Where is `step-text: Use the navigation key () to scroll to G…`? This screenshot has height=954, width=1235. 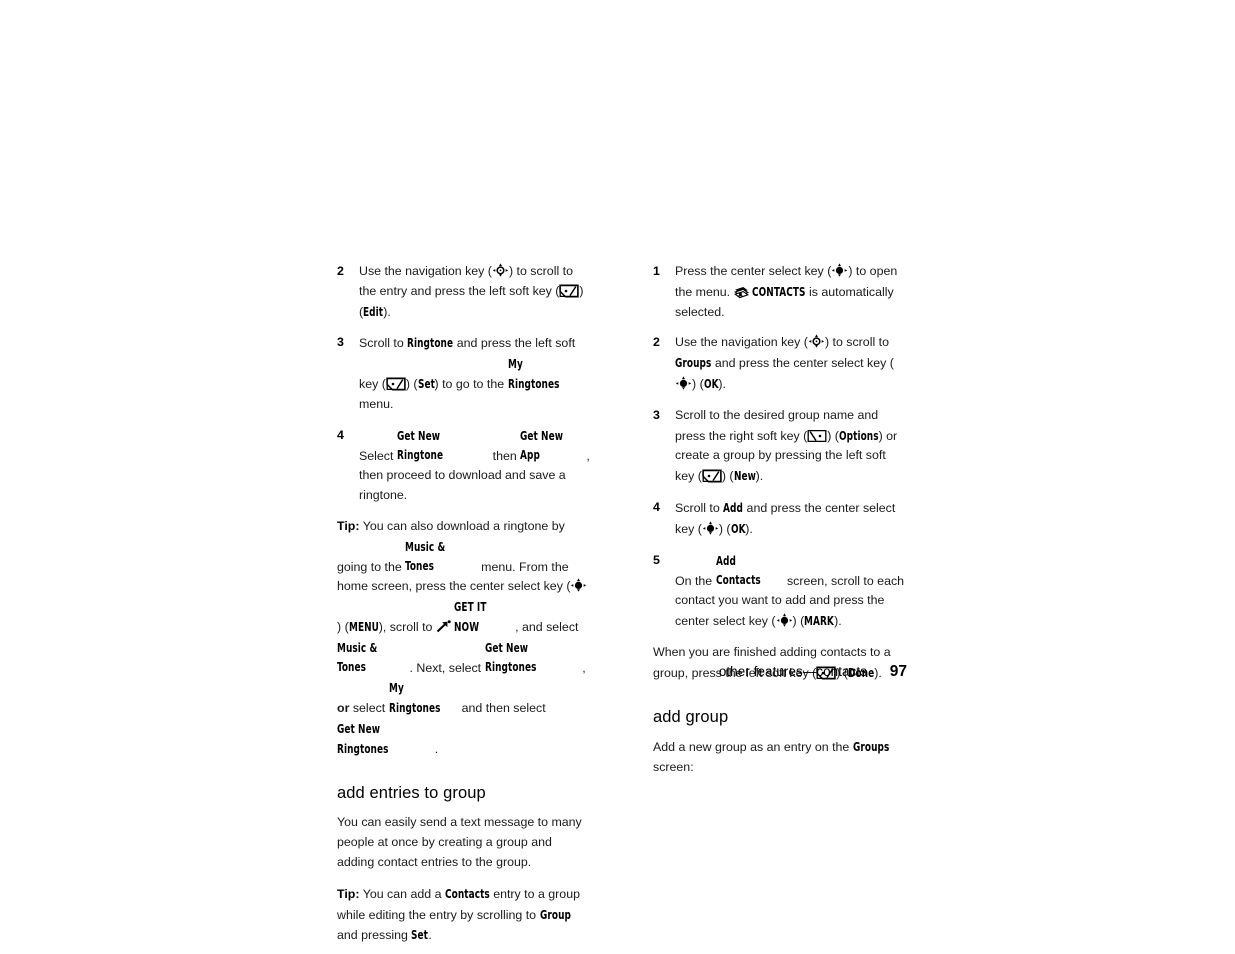
step-text: Use the navigation key () to scroll to G… is located at coordinates (791, 363).